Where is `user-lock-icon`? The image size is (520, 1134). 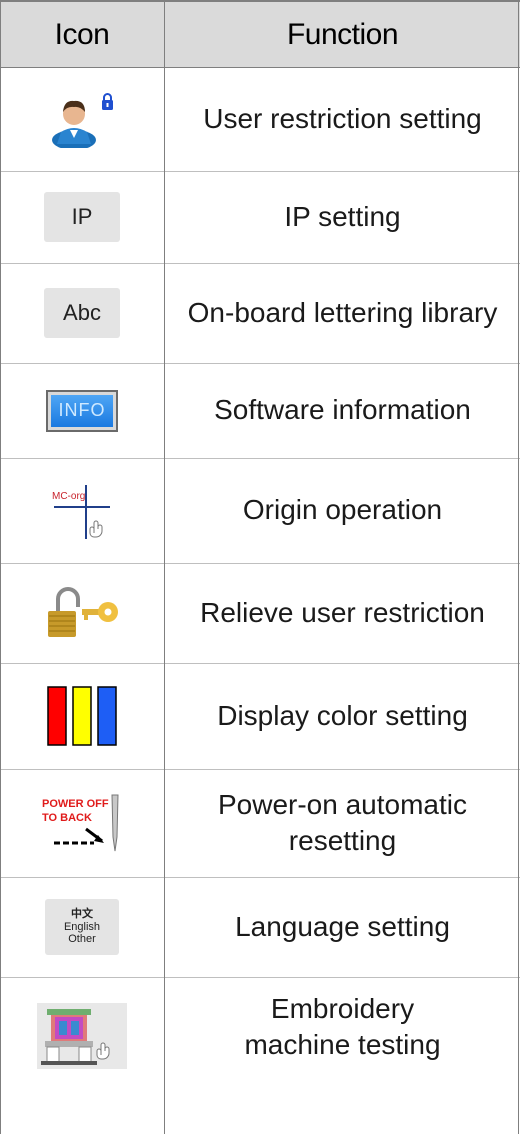 user-lock-icon is located at coordinates (82, 120).